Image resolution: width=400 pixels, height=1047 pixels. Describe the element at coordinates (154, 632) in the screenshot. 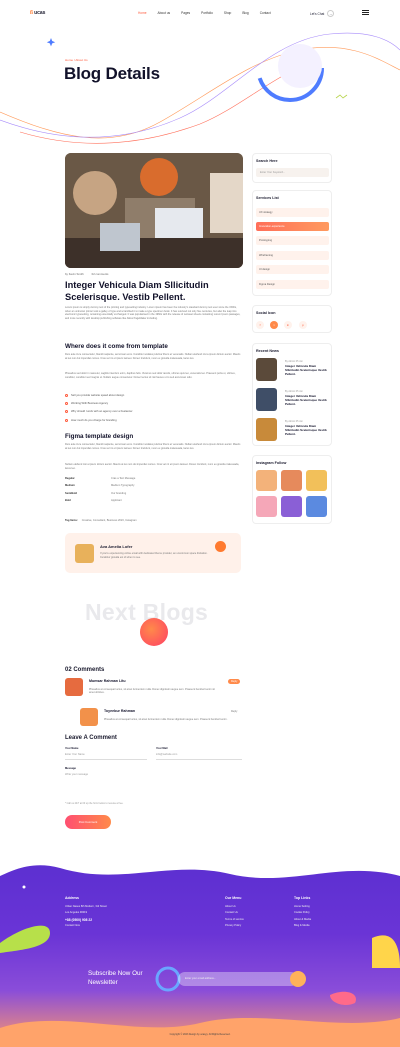

I see `next-blogs-button` at that location.